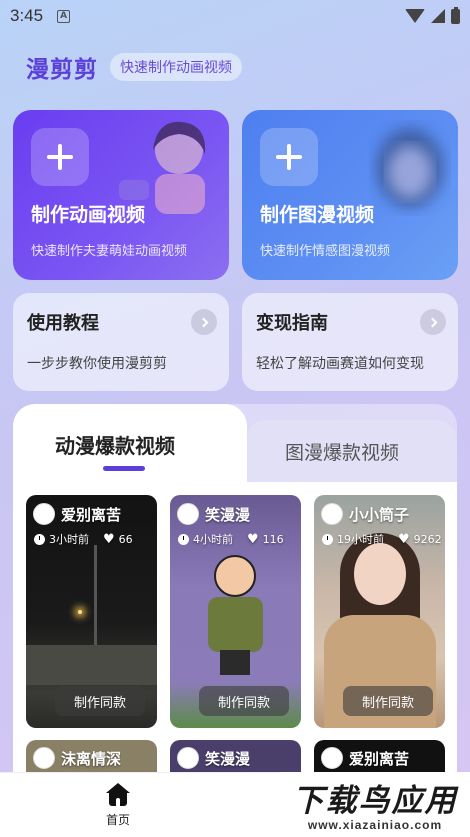 The image size is (470, 837). I want to click on video-likes: 116, so click(273, 539).